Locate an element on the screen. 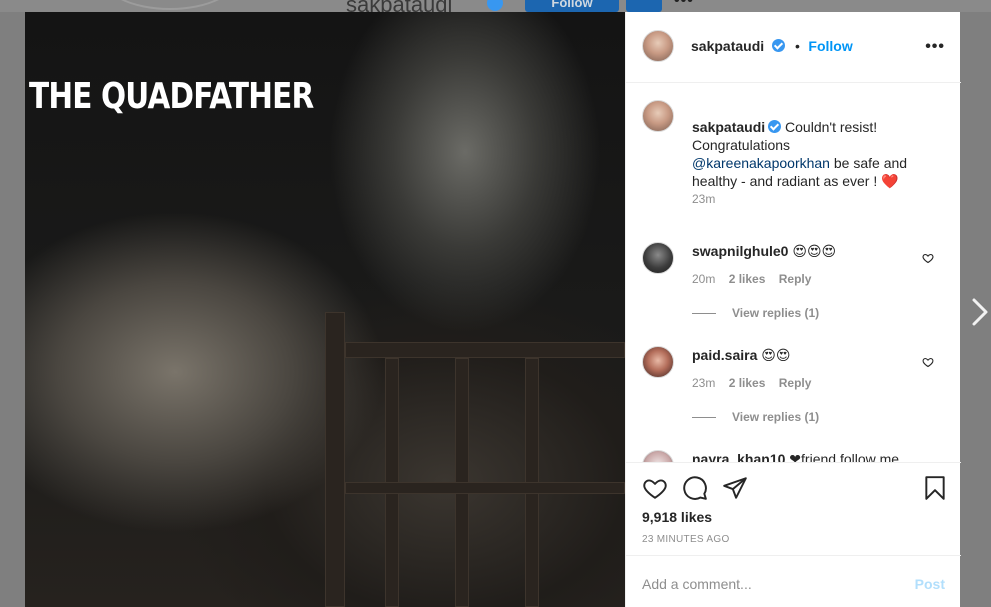 The height and width of the screenshot is (607, 991). author-info: sakpataudi • Follow is located at coordinates (772, 47).